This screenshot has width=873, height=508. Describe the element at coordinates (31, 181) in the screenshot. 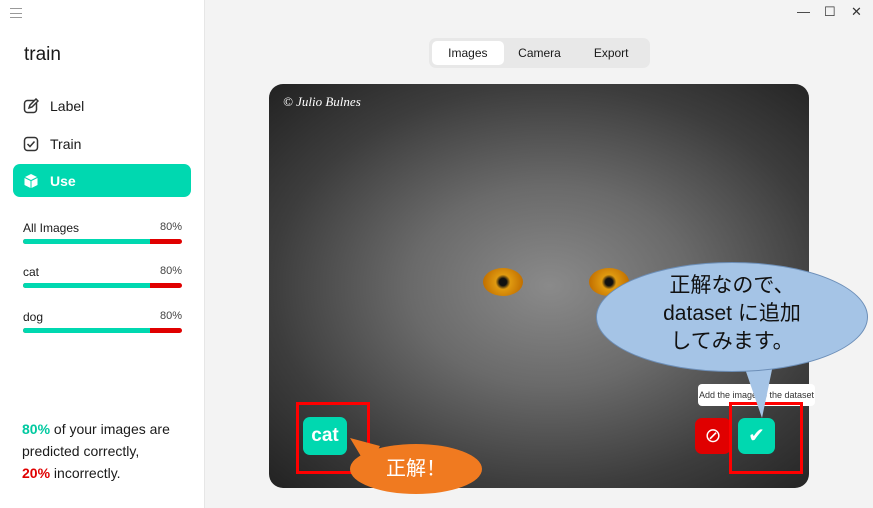

I see `cube-icon` at that location.